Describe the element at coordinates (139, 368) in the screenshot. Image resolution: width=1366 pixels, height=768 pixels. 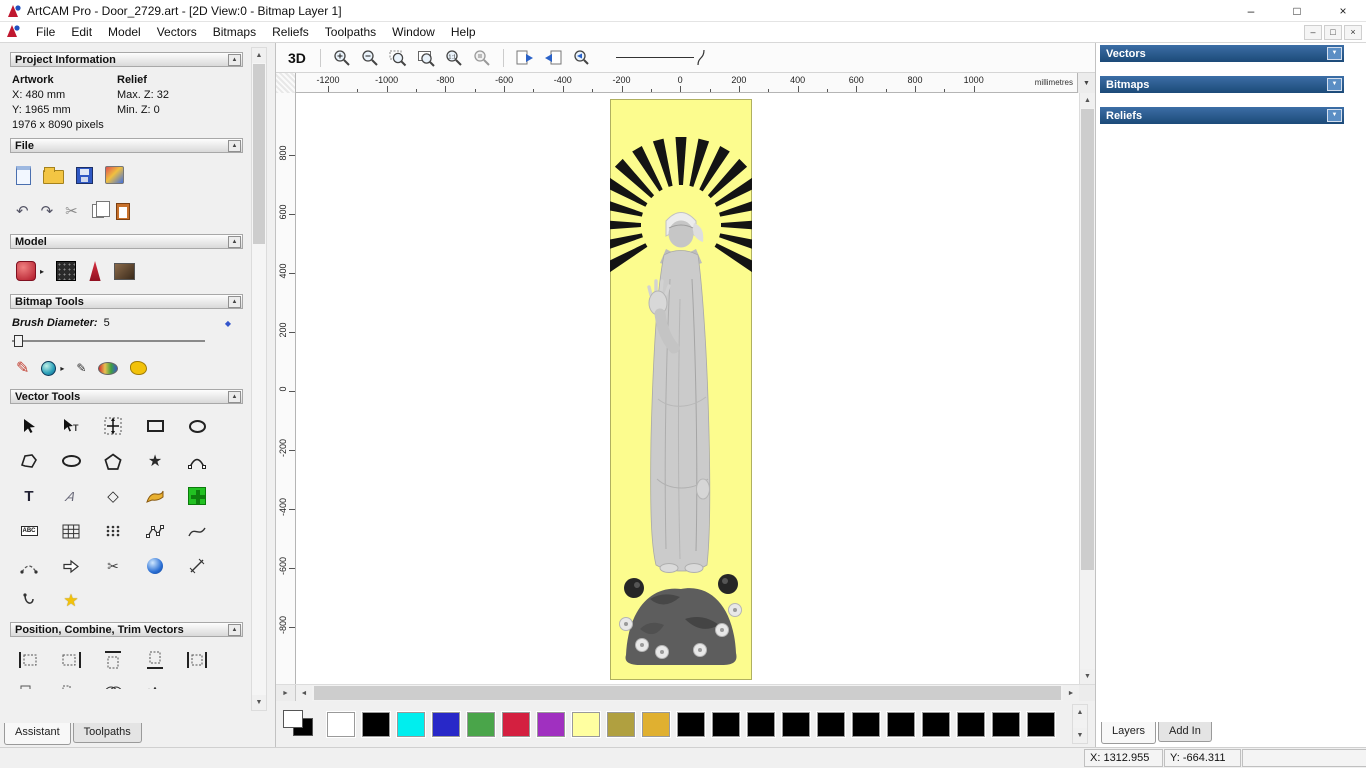
I see `magic-blob-icon` at that location.